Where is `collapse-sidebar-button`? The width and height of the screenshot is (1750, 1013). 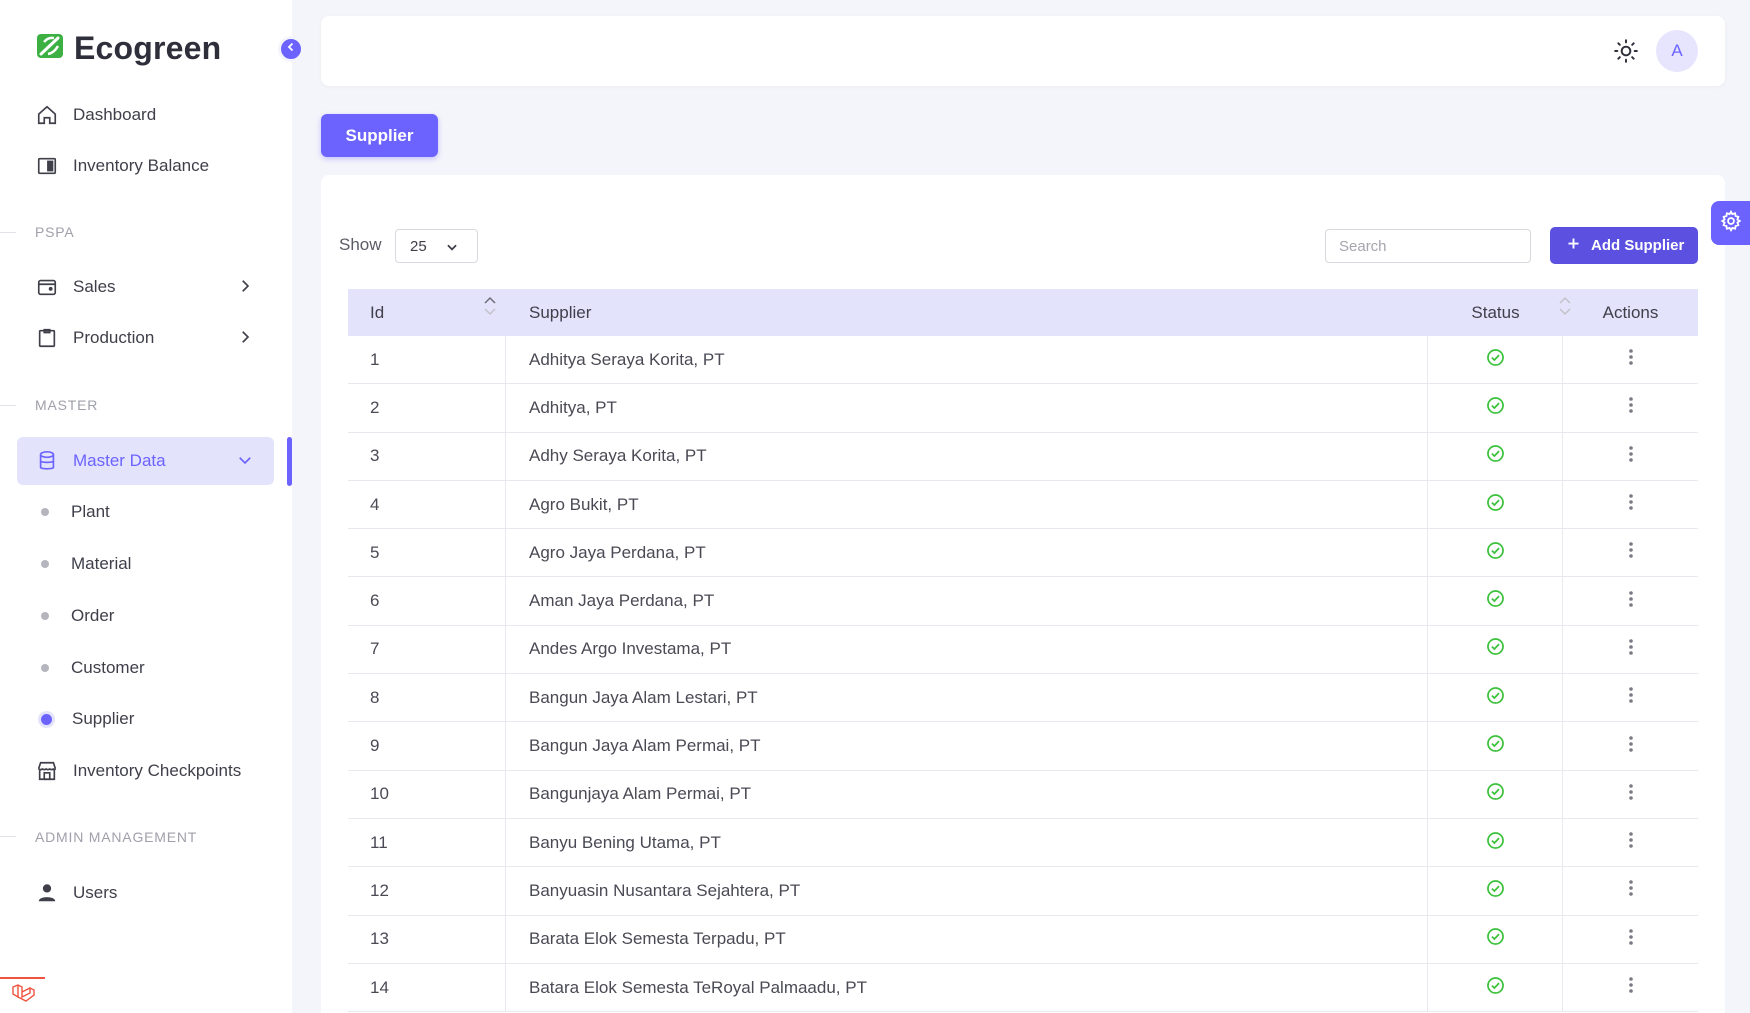
collapse-sidebar-button is located at coordinates (291, 49).